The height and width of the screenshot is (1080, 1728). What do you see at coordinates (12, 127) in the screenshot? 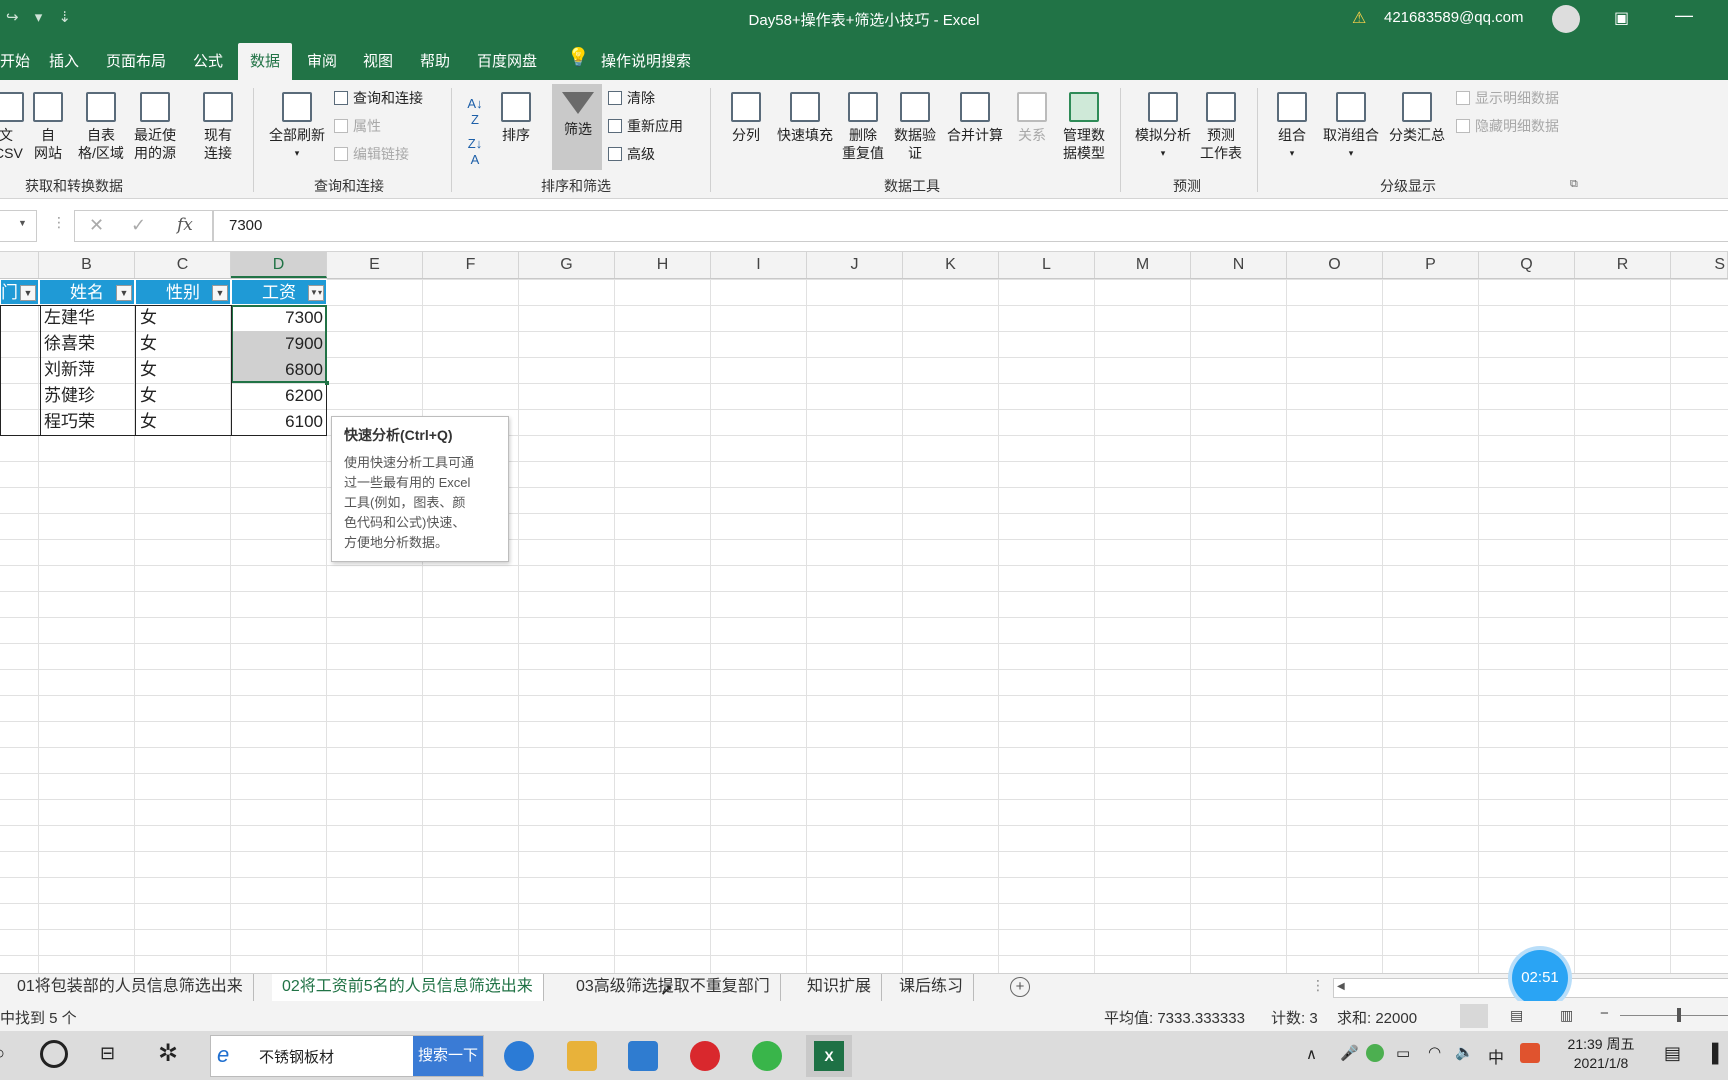
I see `from-csv-button: 文 CSV` at bounding box center [12, 127].